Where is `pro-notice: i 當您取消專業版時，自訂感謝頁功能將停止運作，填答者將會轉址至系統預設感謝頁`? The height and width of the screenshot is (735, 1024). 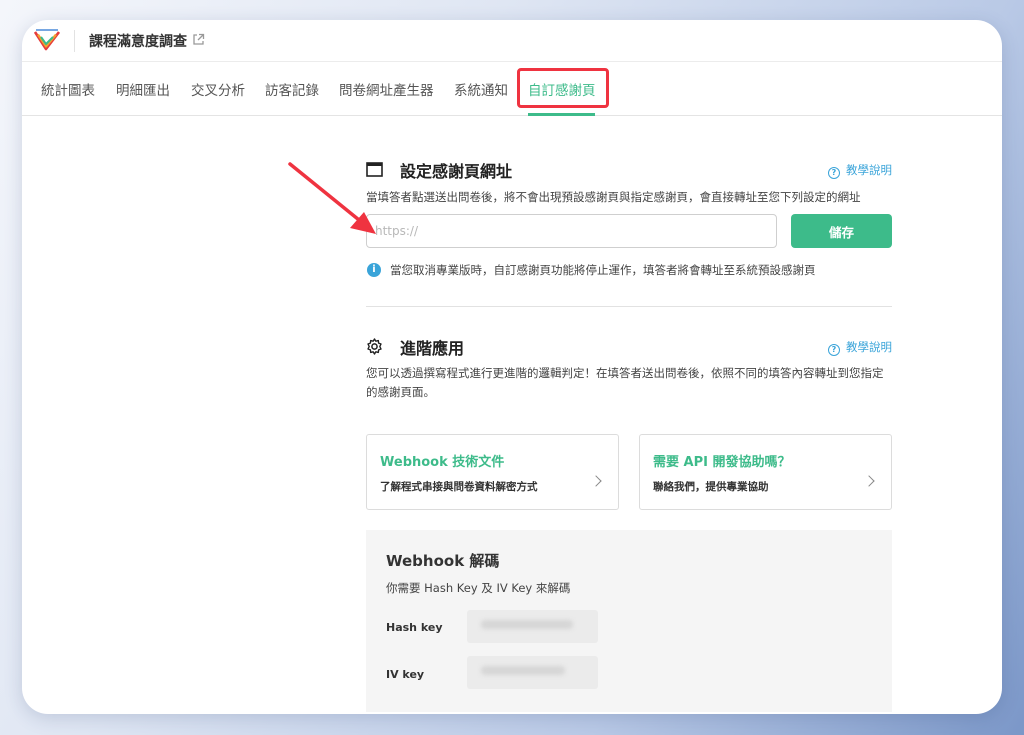
pro-notice: i 當您取消專業版時，自訂感謝頁功能將停止運作，填答者將會轉址至系統預設感謝頁 is located at coordinates (629, 270).